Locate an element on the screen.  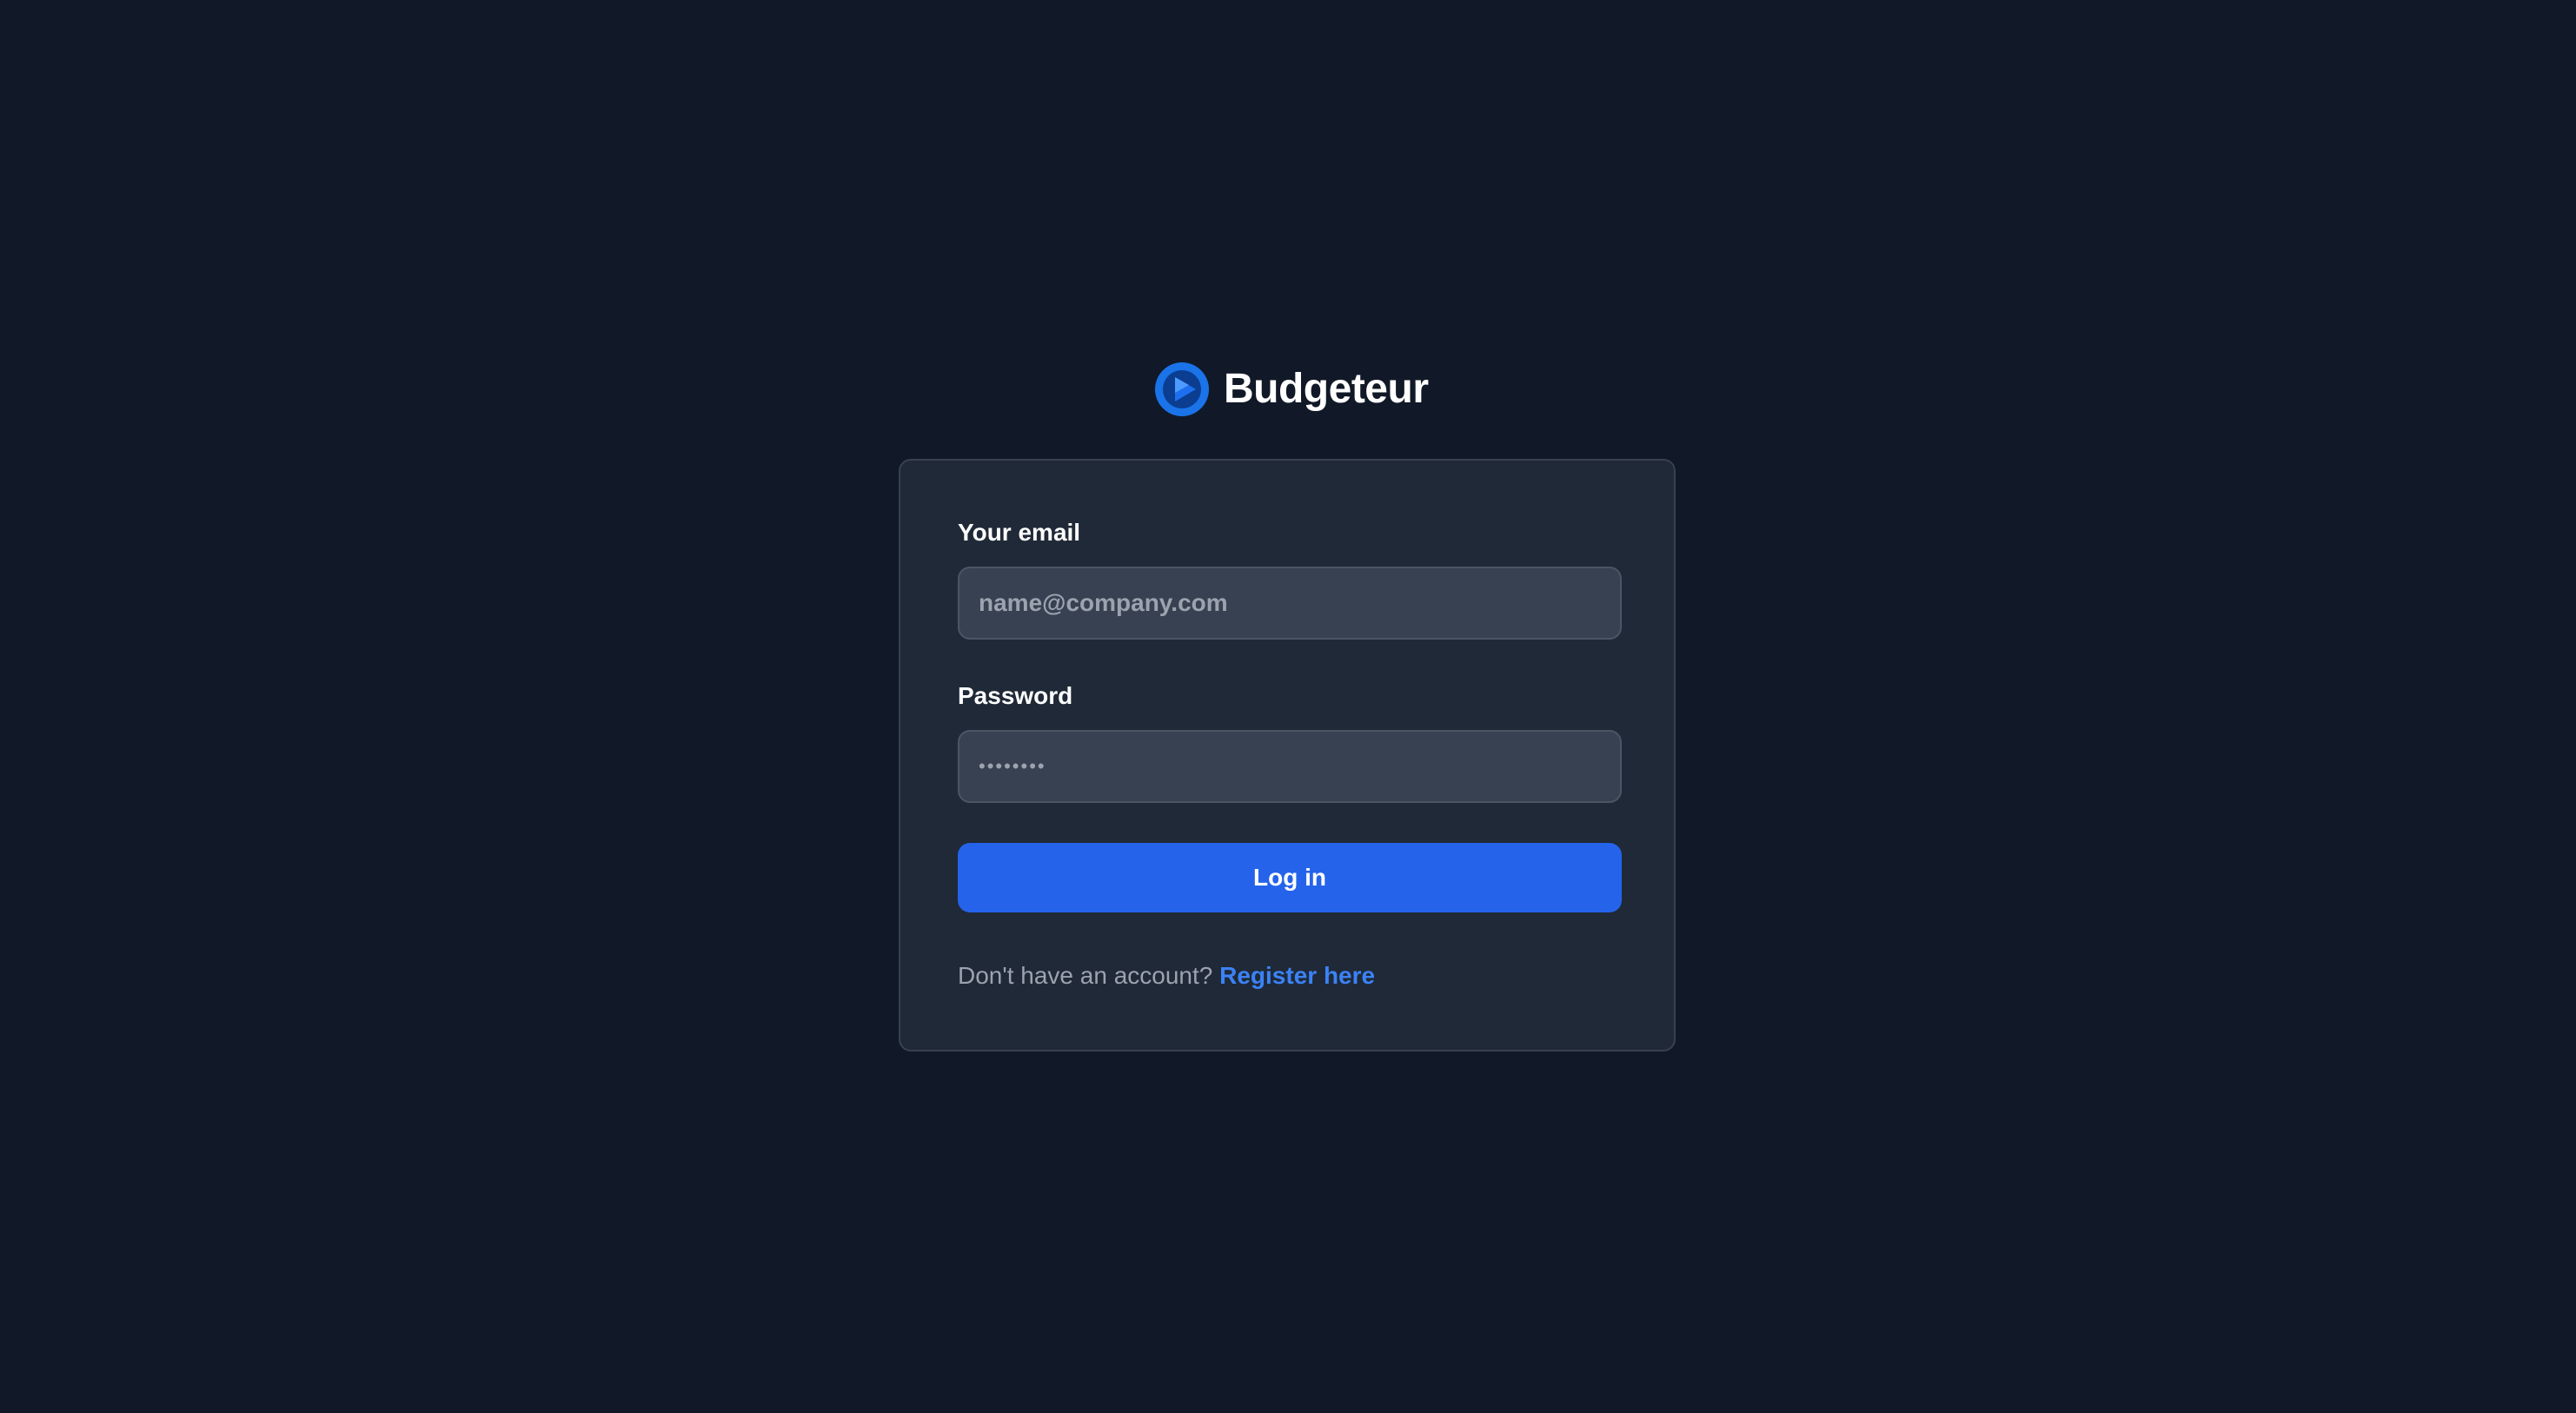
register-prompt-row: Don't have an account? Register here is located at coordinates (1166, 976).